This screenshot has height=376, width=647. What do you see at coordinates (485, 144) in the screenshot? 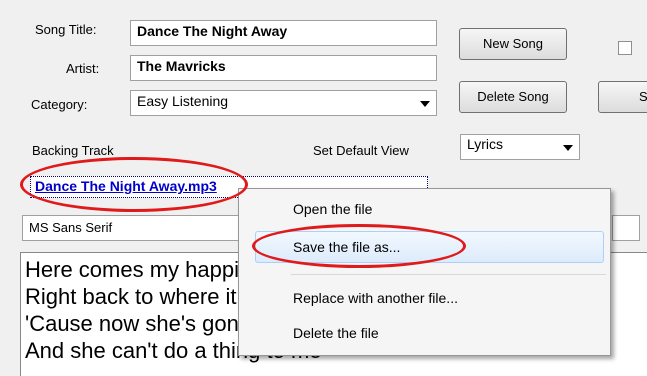
I see `default-view-value: Lyrics` at bounding box center [485, 144].